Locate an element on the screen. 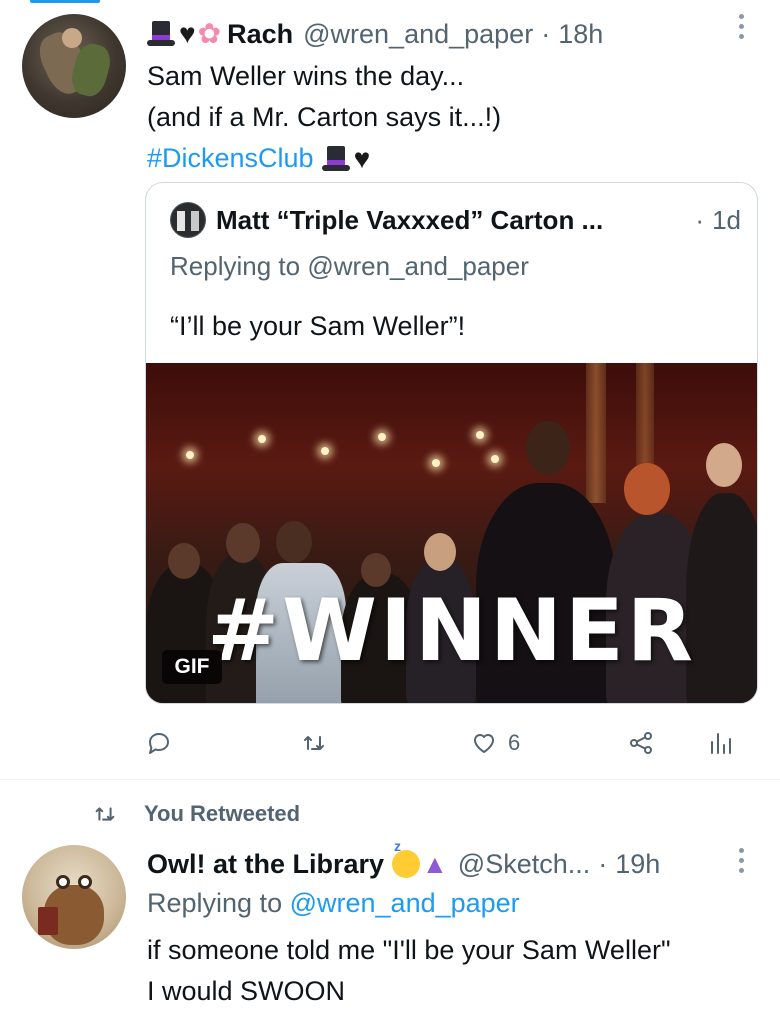 Image resolution: width=780 pixels, height=1024 pixels. reply-icon is located at coordinates (159, 743).